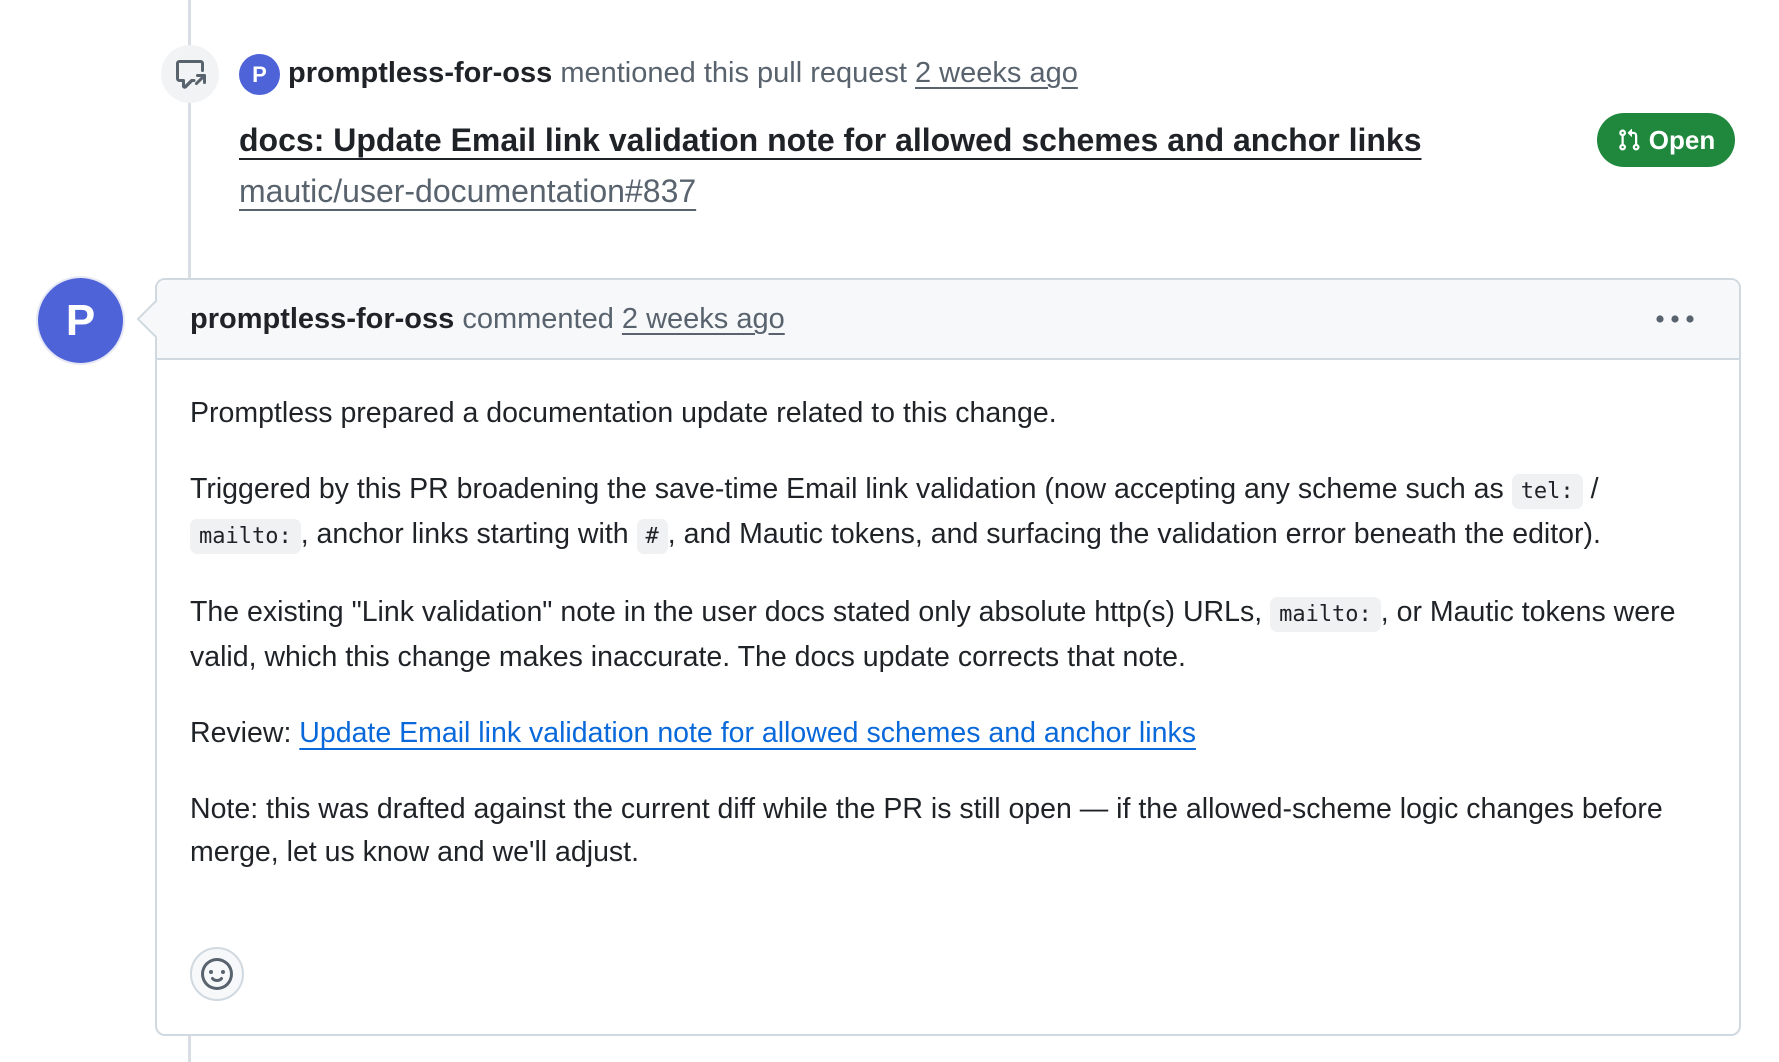 This screenshot has width=1779, height=1062. I want to click on add-reaction-button, so click(217, 974).